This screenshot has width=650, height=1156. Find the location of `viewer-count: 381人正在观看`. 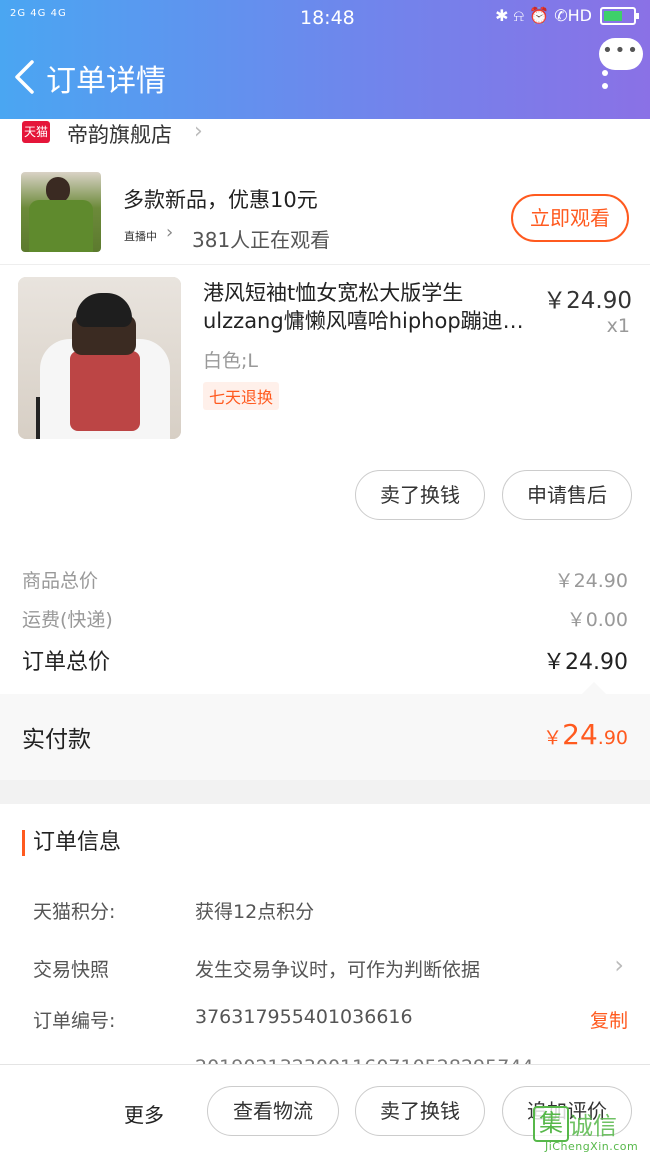

viewer-count: 381人正在观看 is located at coordinates (261, 240).